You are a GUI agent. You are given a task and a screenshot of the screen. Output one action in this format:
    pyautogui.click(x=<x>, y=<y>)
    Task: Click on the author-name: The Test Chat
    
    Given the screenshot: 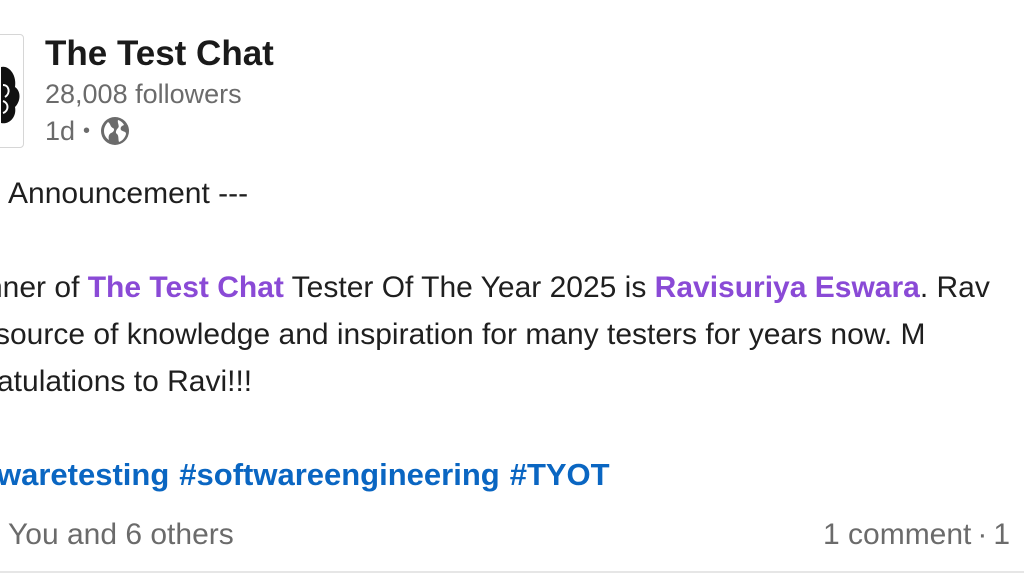 What is the action you would take?
    pyautogui.click(x=159, y=54)
    